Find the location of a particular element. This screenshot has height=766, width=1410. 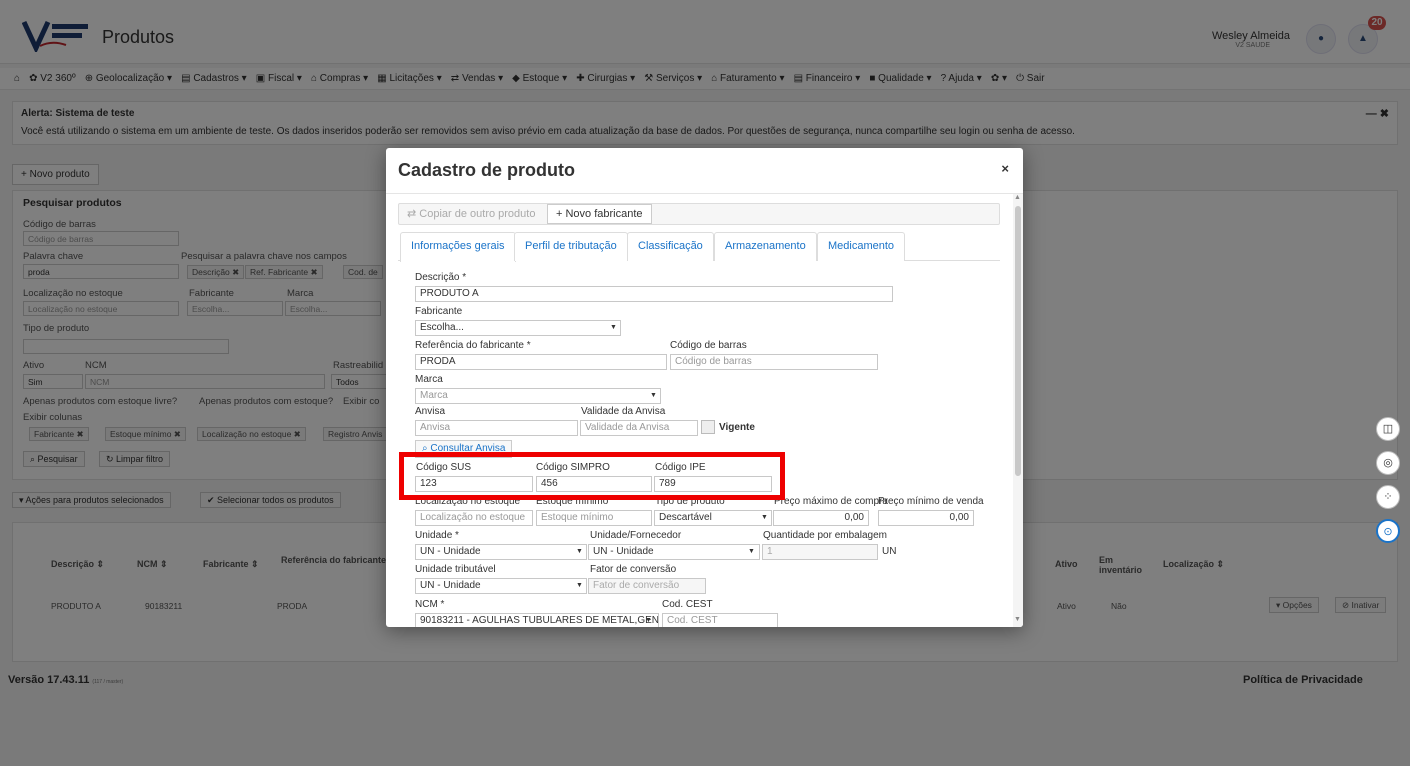

codigo-ipe-label: Código IPE is located at coordinates (680, 467).